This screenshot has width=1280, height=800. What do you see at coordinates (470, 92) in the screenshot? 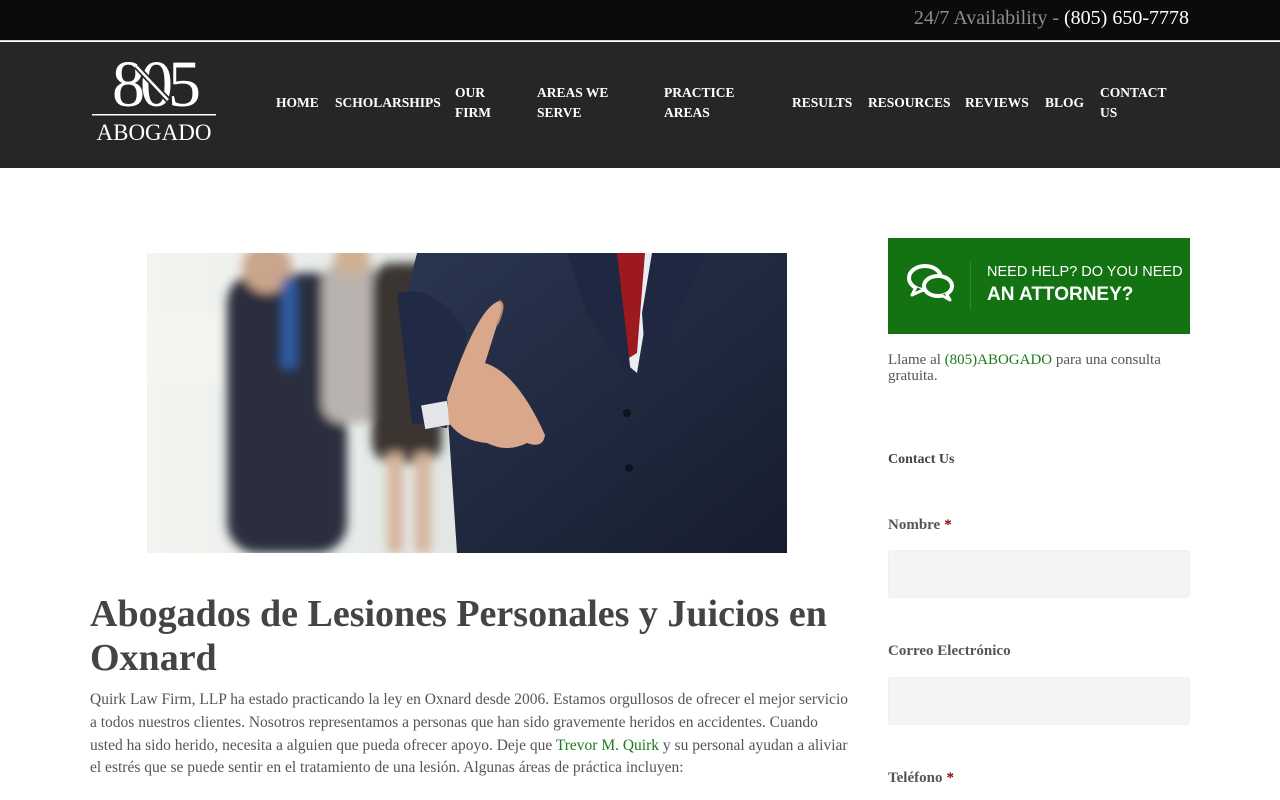
I see `nav-our-firm-line1: OUR` at bounding box center [470, 92].